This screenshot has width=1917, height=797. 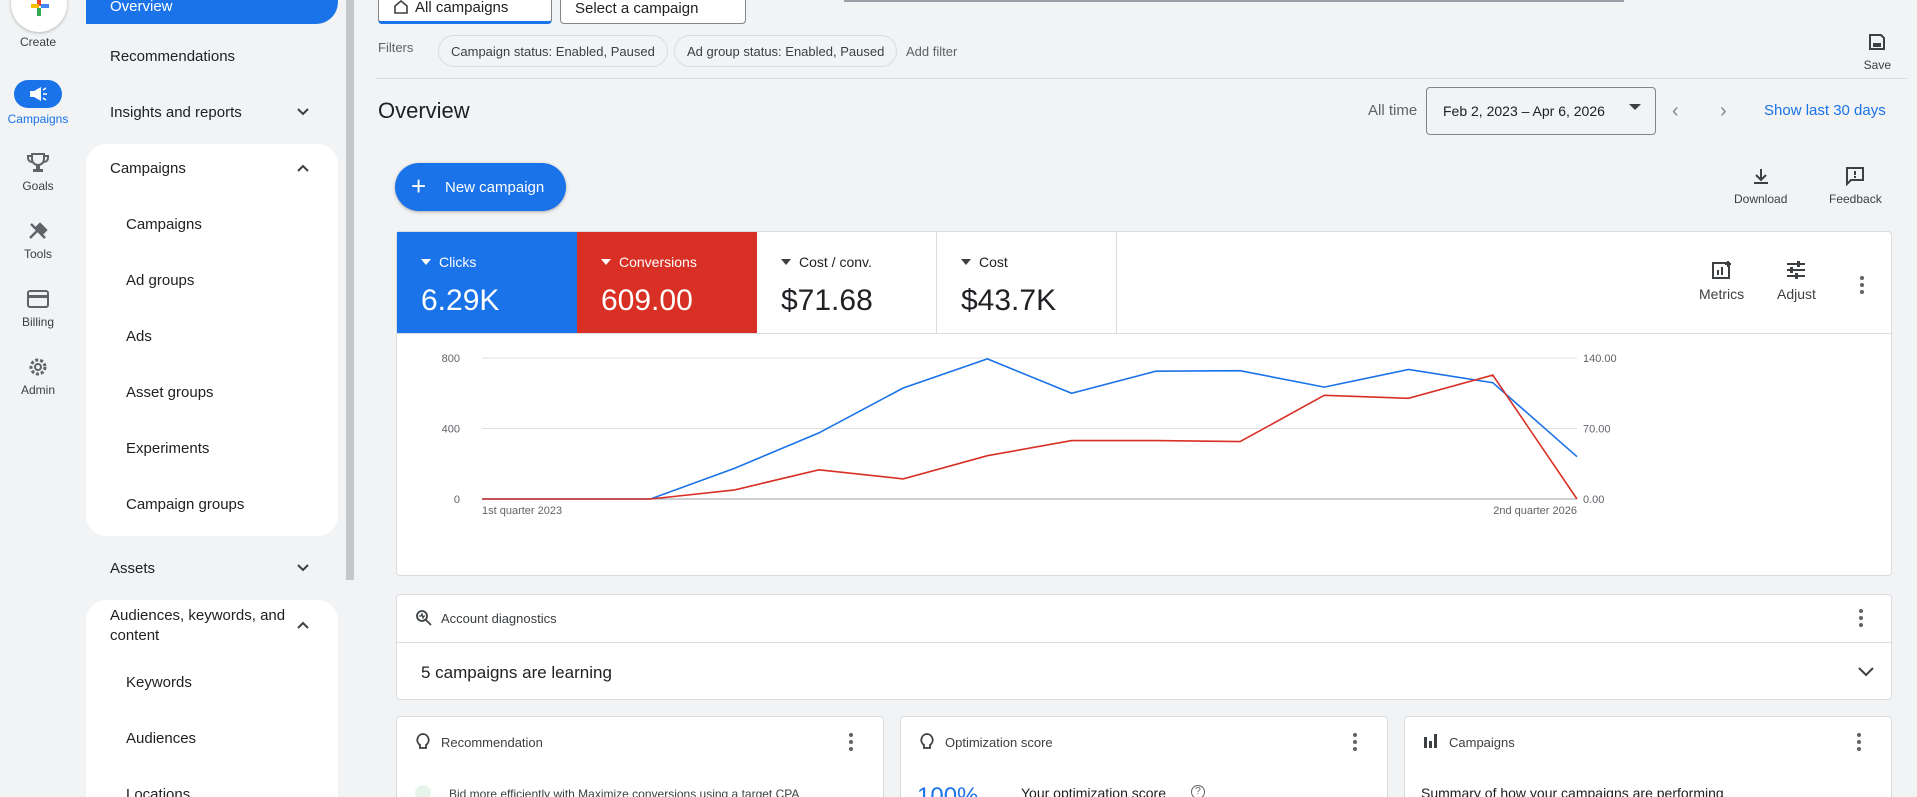 I want to click on tune-icon, so click(x=1796, y=270).